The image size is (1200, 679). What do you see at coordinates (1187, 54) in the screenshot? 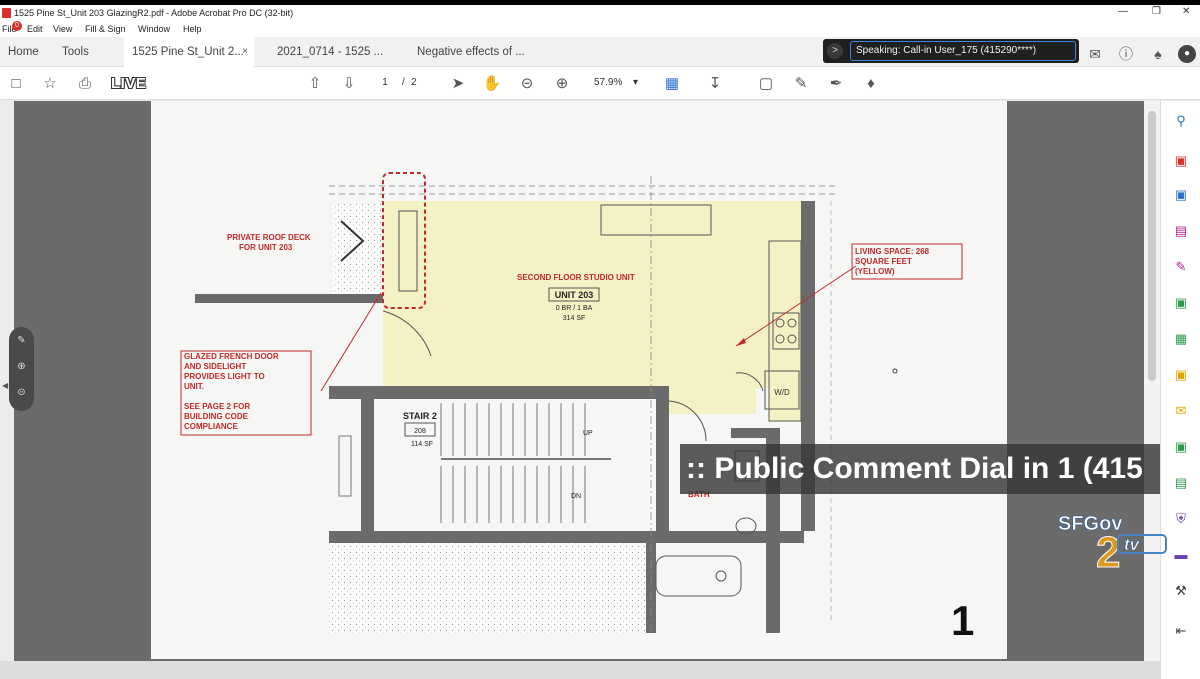
I see `avatar: ●` at bounding box center [1187, 54].